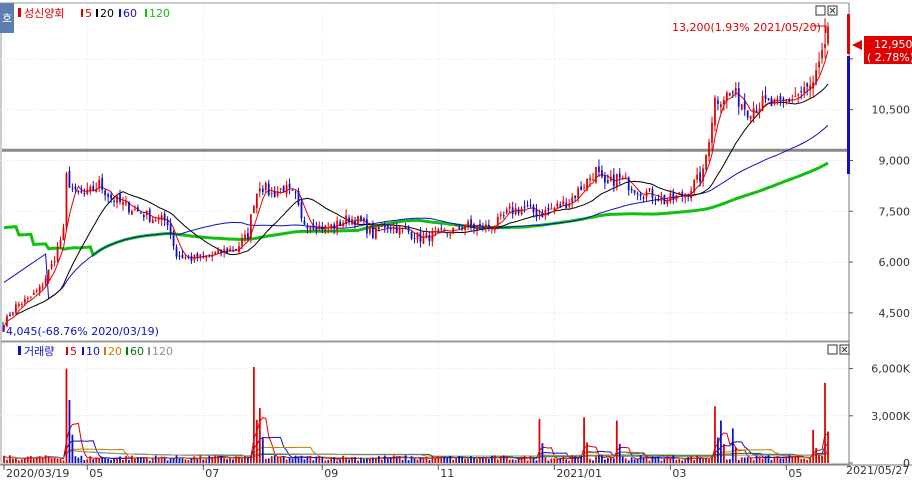 The width and height of the screenshot is (912, 480). I want to click on legend-ma20: 20, so click(107, 13).